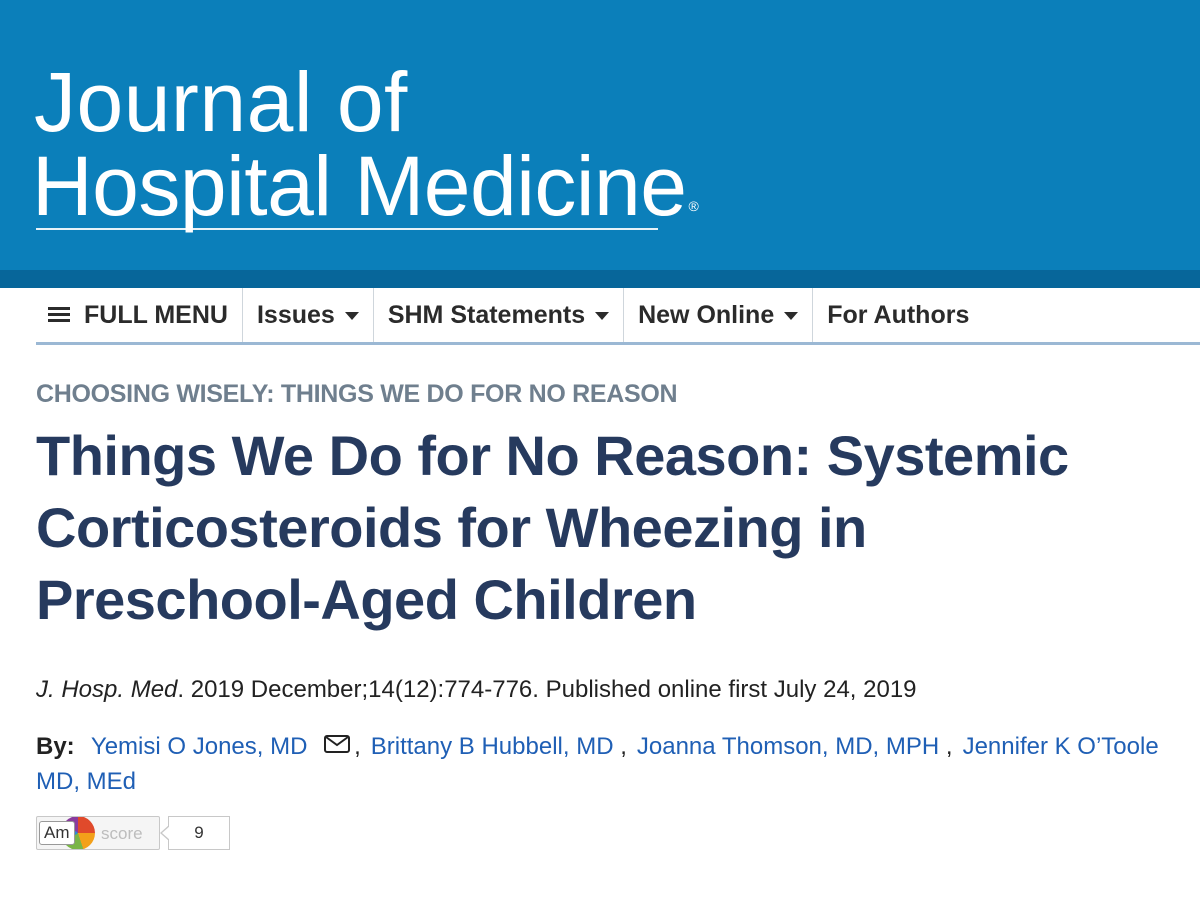  What do you see at coordinates (156, 314) in the screenshot?
I see `full-menu-label: FULL MENU` at bounding box center [156, 314].